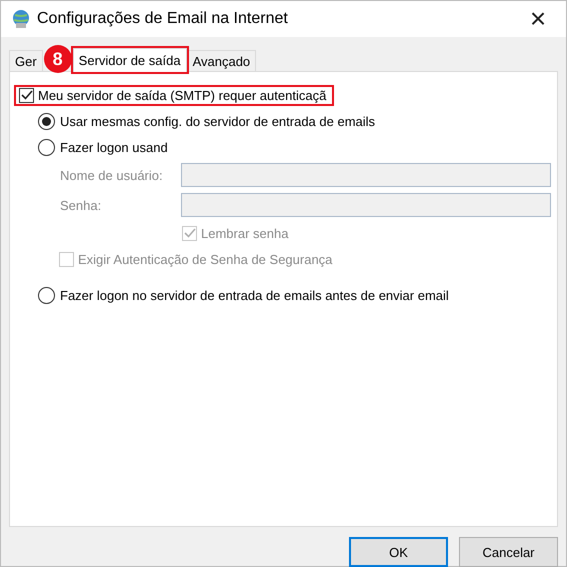 This screenshot has height=567, width=567. Describe the element at coordinates (21, 19) in the screenshot. I see `globe-icon` at that location.